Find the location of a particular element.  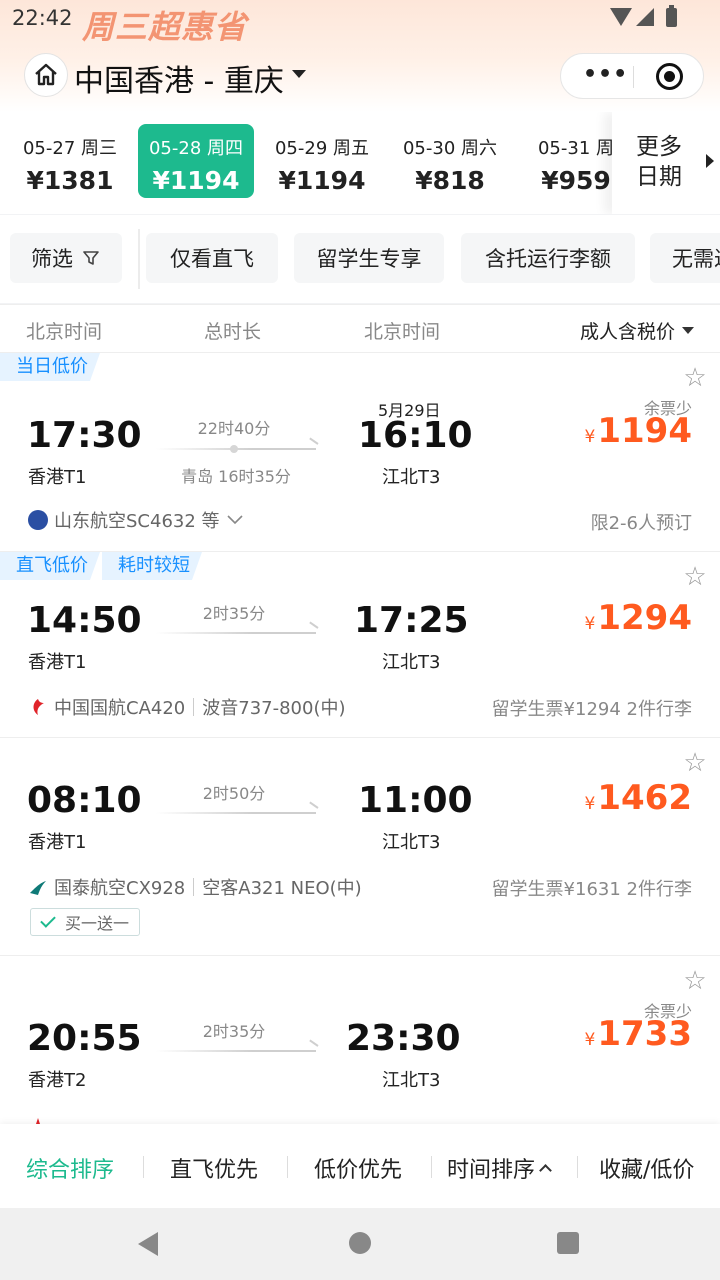

date-item-0528: 05-28 周四 ¥1194 is located at coordinates (196, 161).